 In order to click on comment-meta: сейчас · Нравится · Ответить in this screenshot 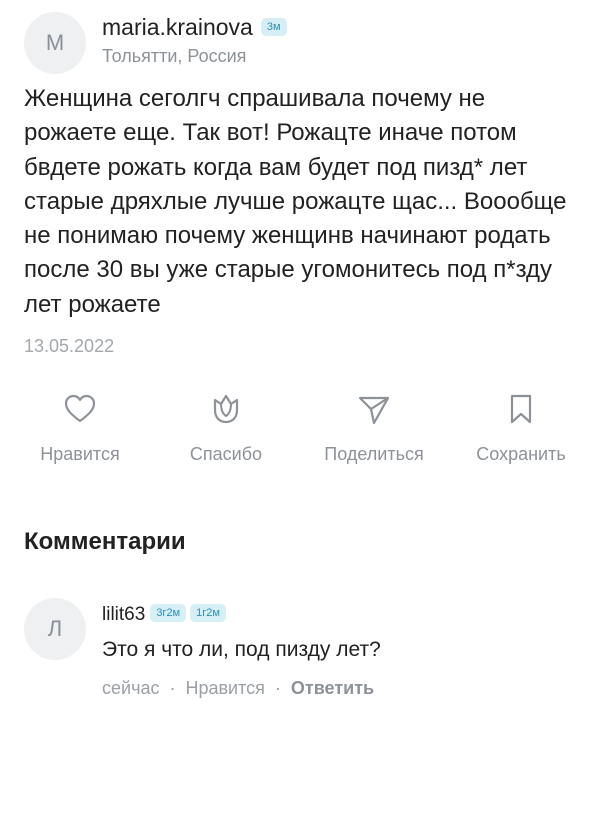, I will do `click(238, 688)`.